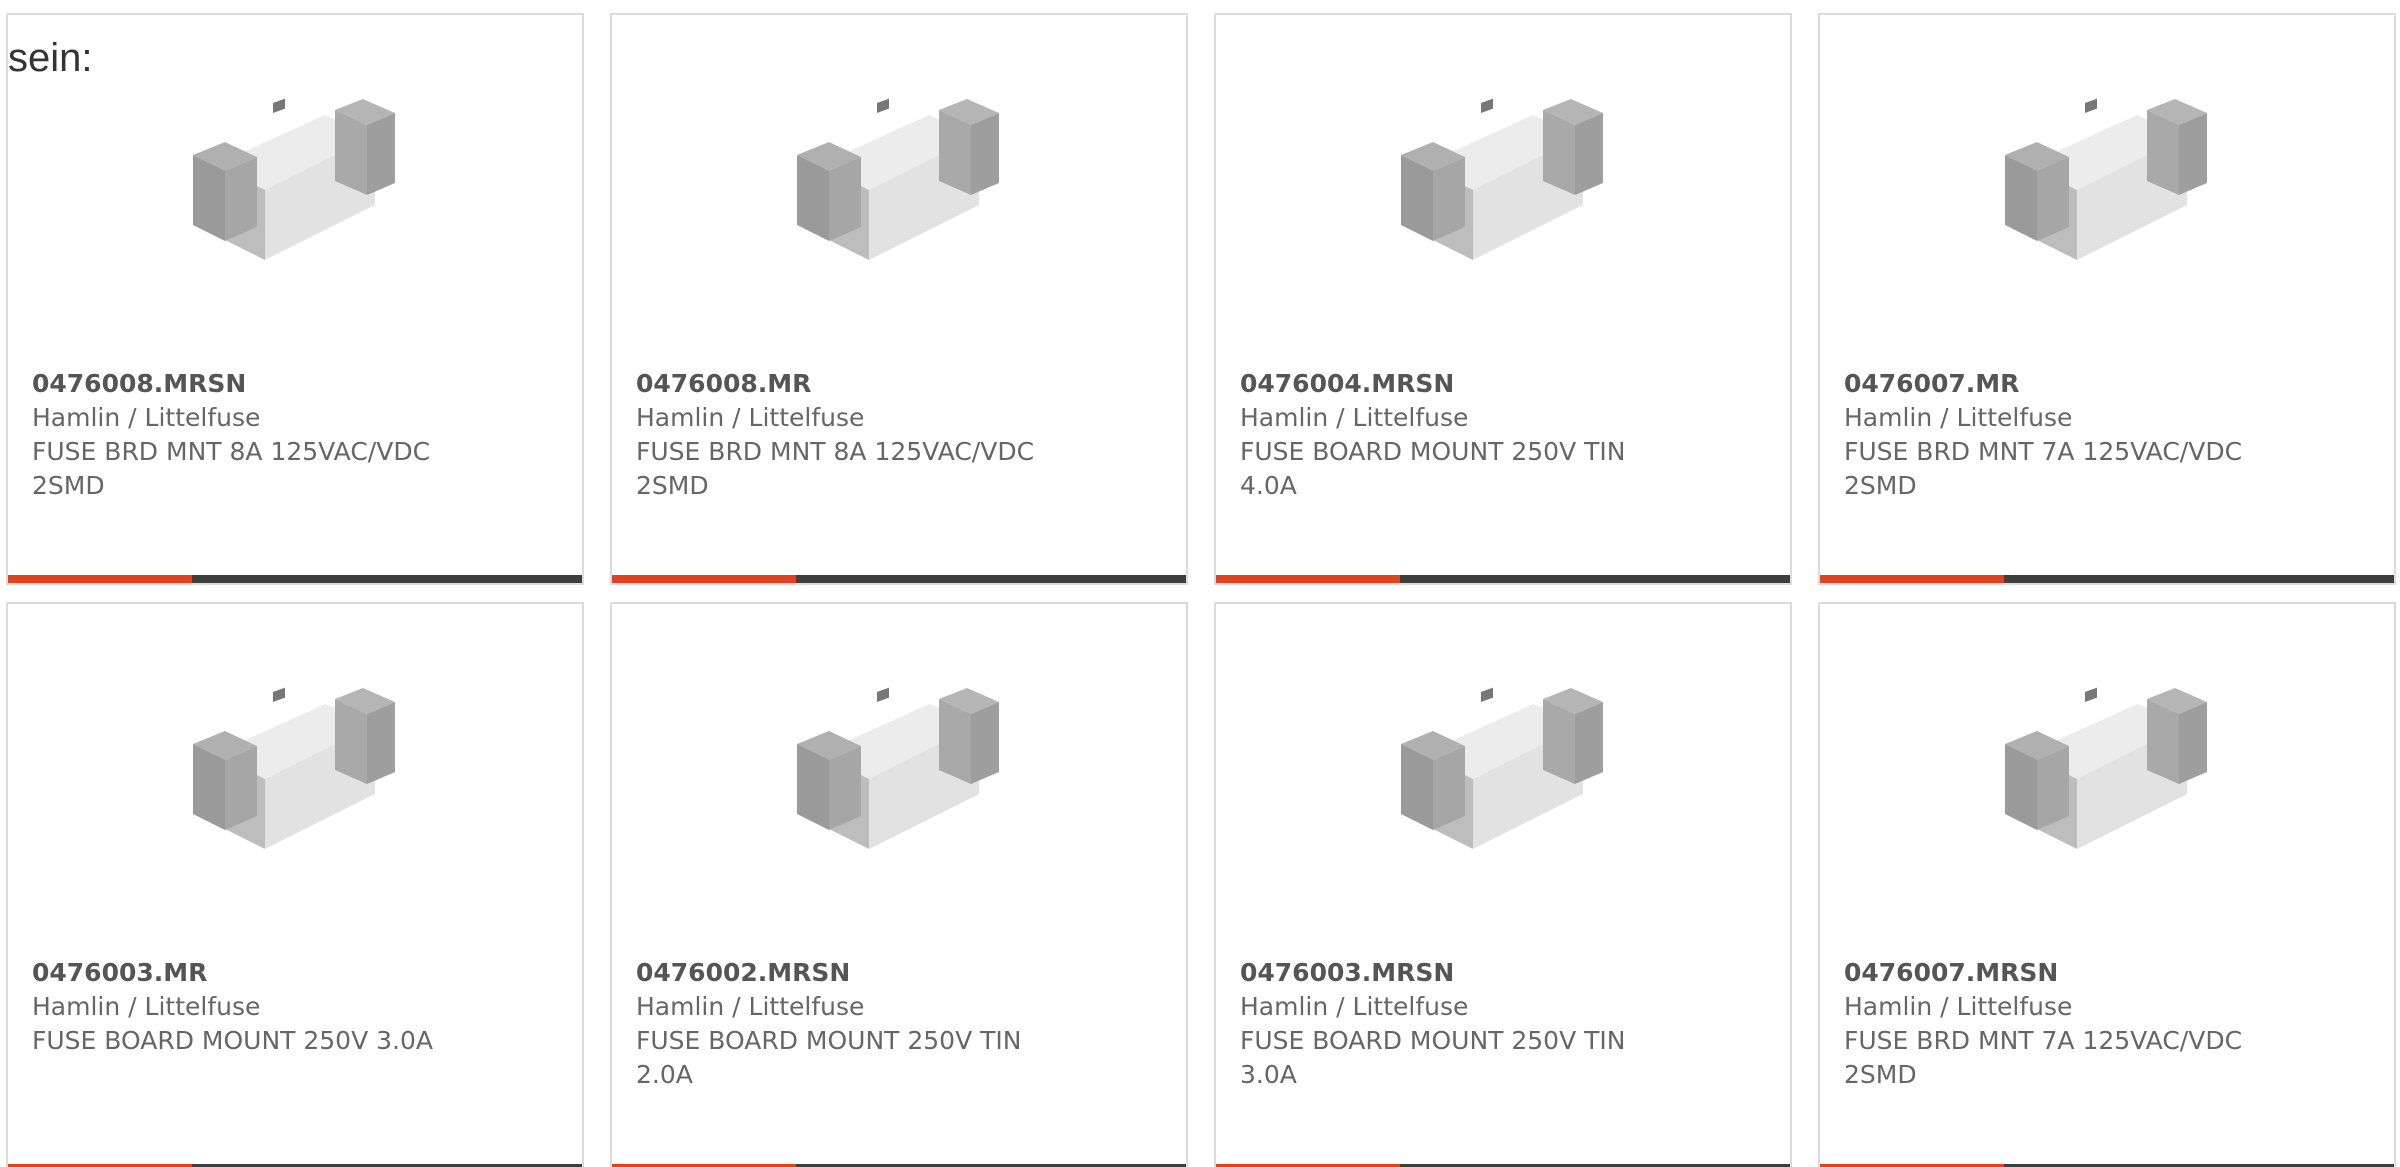  What do you see at coordinates (1268, 485) in the screenshot?
I see `description-line-2: 4.0A` at bounding box center [1268, 485].